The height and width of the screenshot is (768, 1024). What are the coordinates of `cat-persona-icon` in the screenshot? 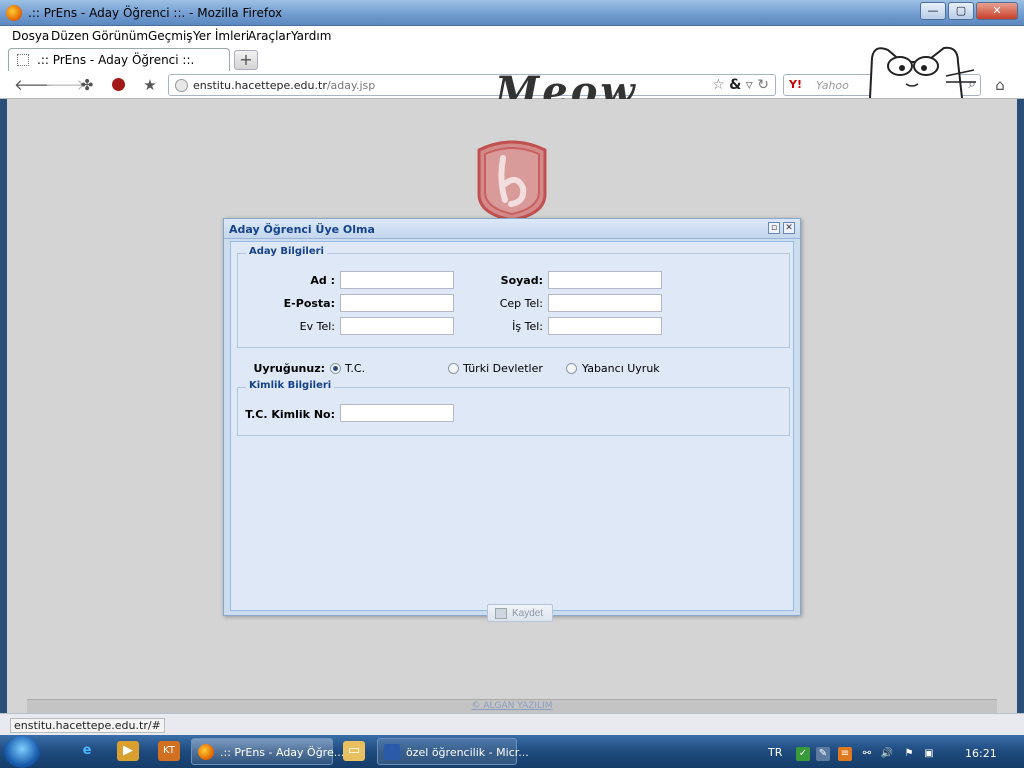 It's located at (922, 72).